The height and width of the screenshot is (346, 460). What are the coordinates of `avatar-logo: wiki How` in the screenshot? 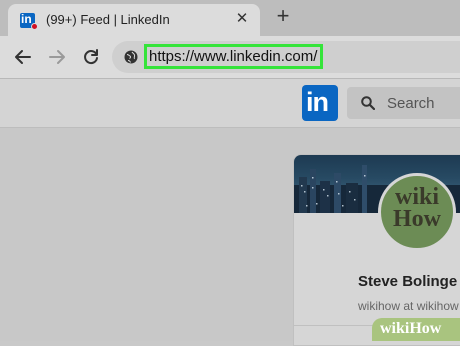 It's located at (417, 208).